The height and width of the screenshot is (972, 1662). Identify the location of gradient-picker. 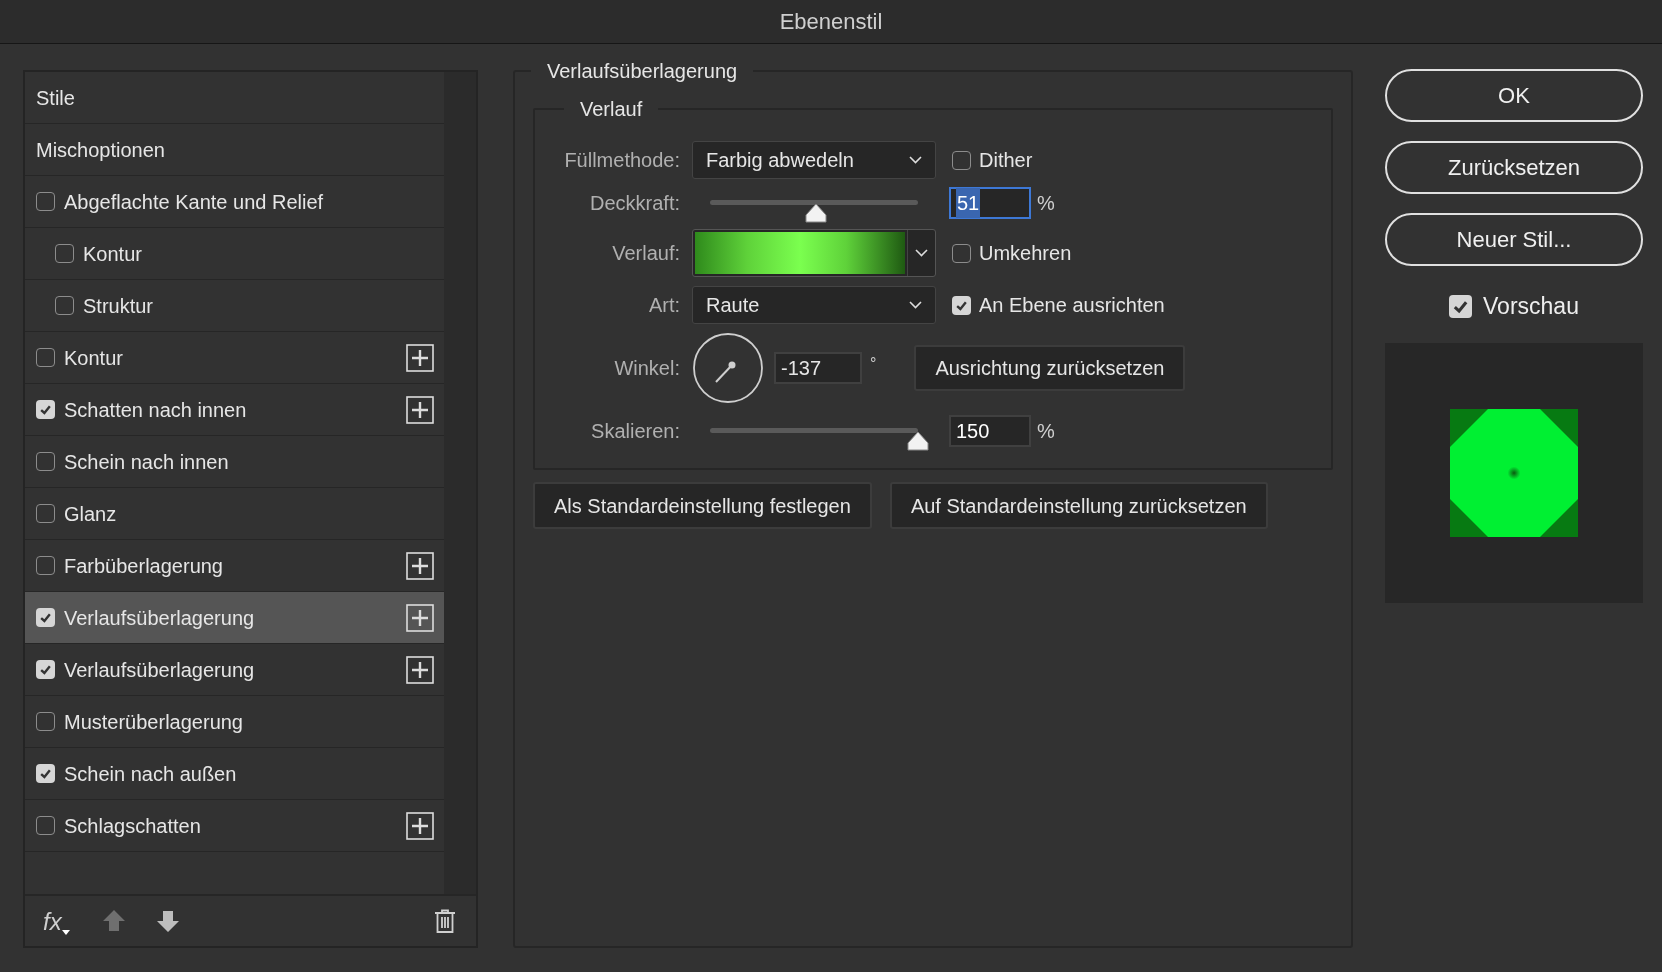
(814, 253).